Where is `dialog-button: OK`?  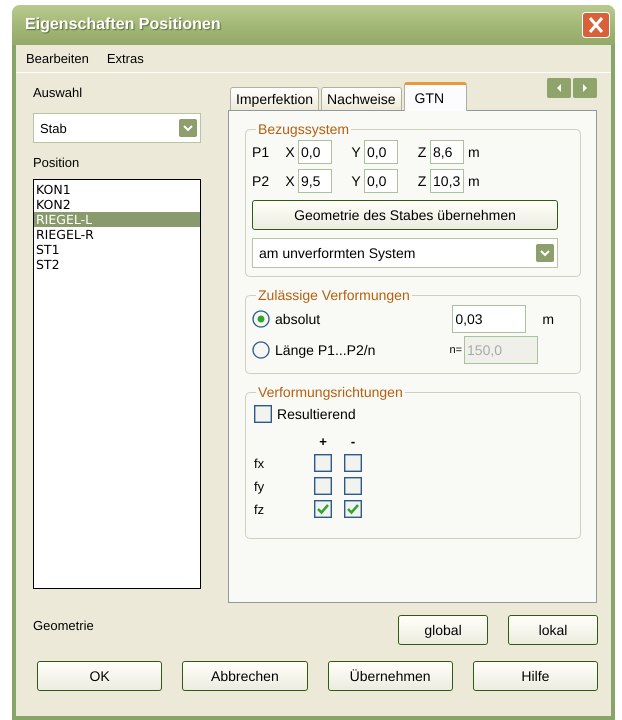 dialog-button: OK is located at coordinates (99, 676).